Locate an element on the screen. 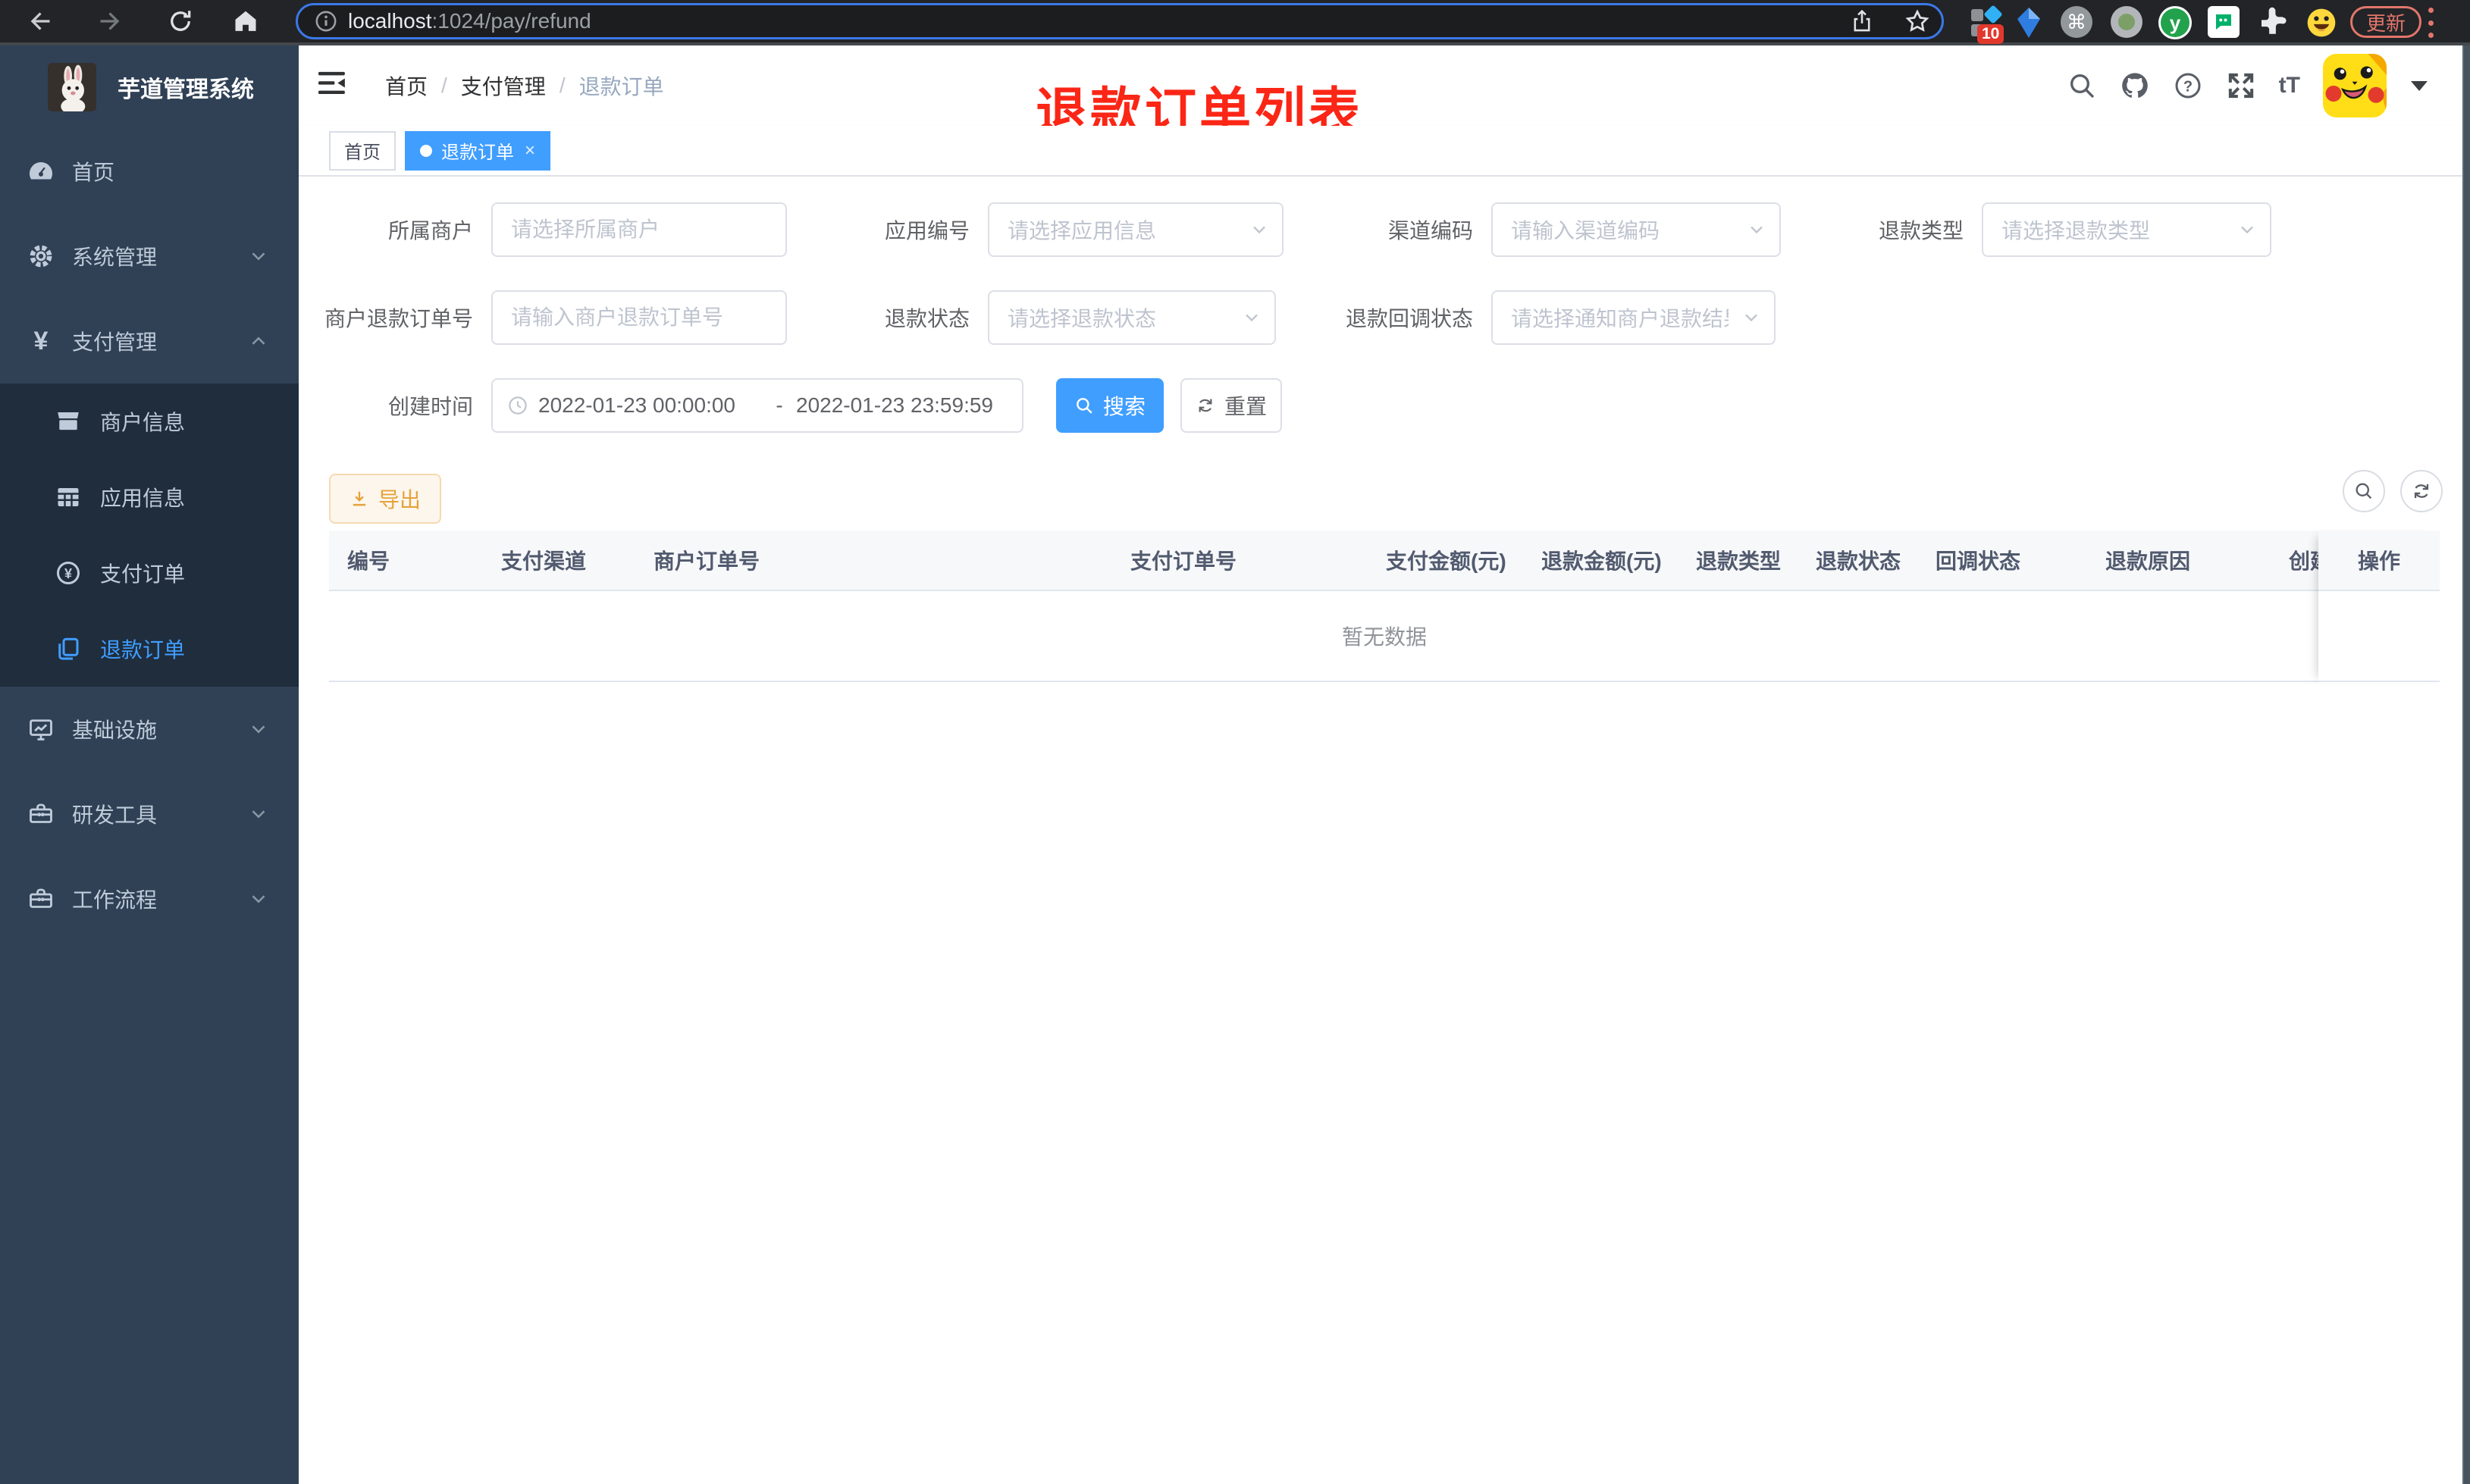 This screenshot has height=1484, width=2470. reset-label: 重置 is located at coordinates (1245, 406).